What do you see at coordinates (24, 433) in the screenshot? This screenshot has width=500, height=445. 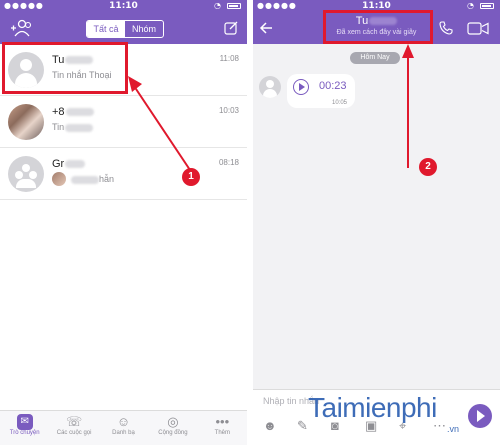 I see `tab-label: Trò chuyện` at bounding box center [24, 433].